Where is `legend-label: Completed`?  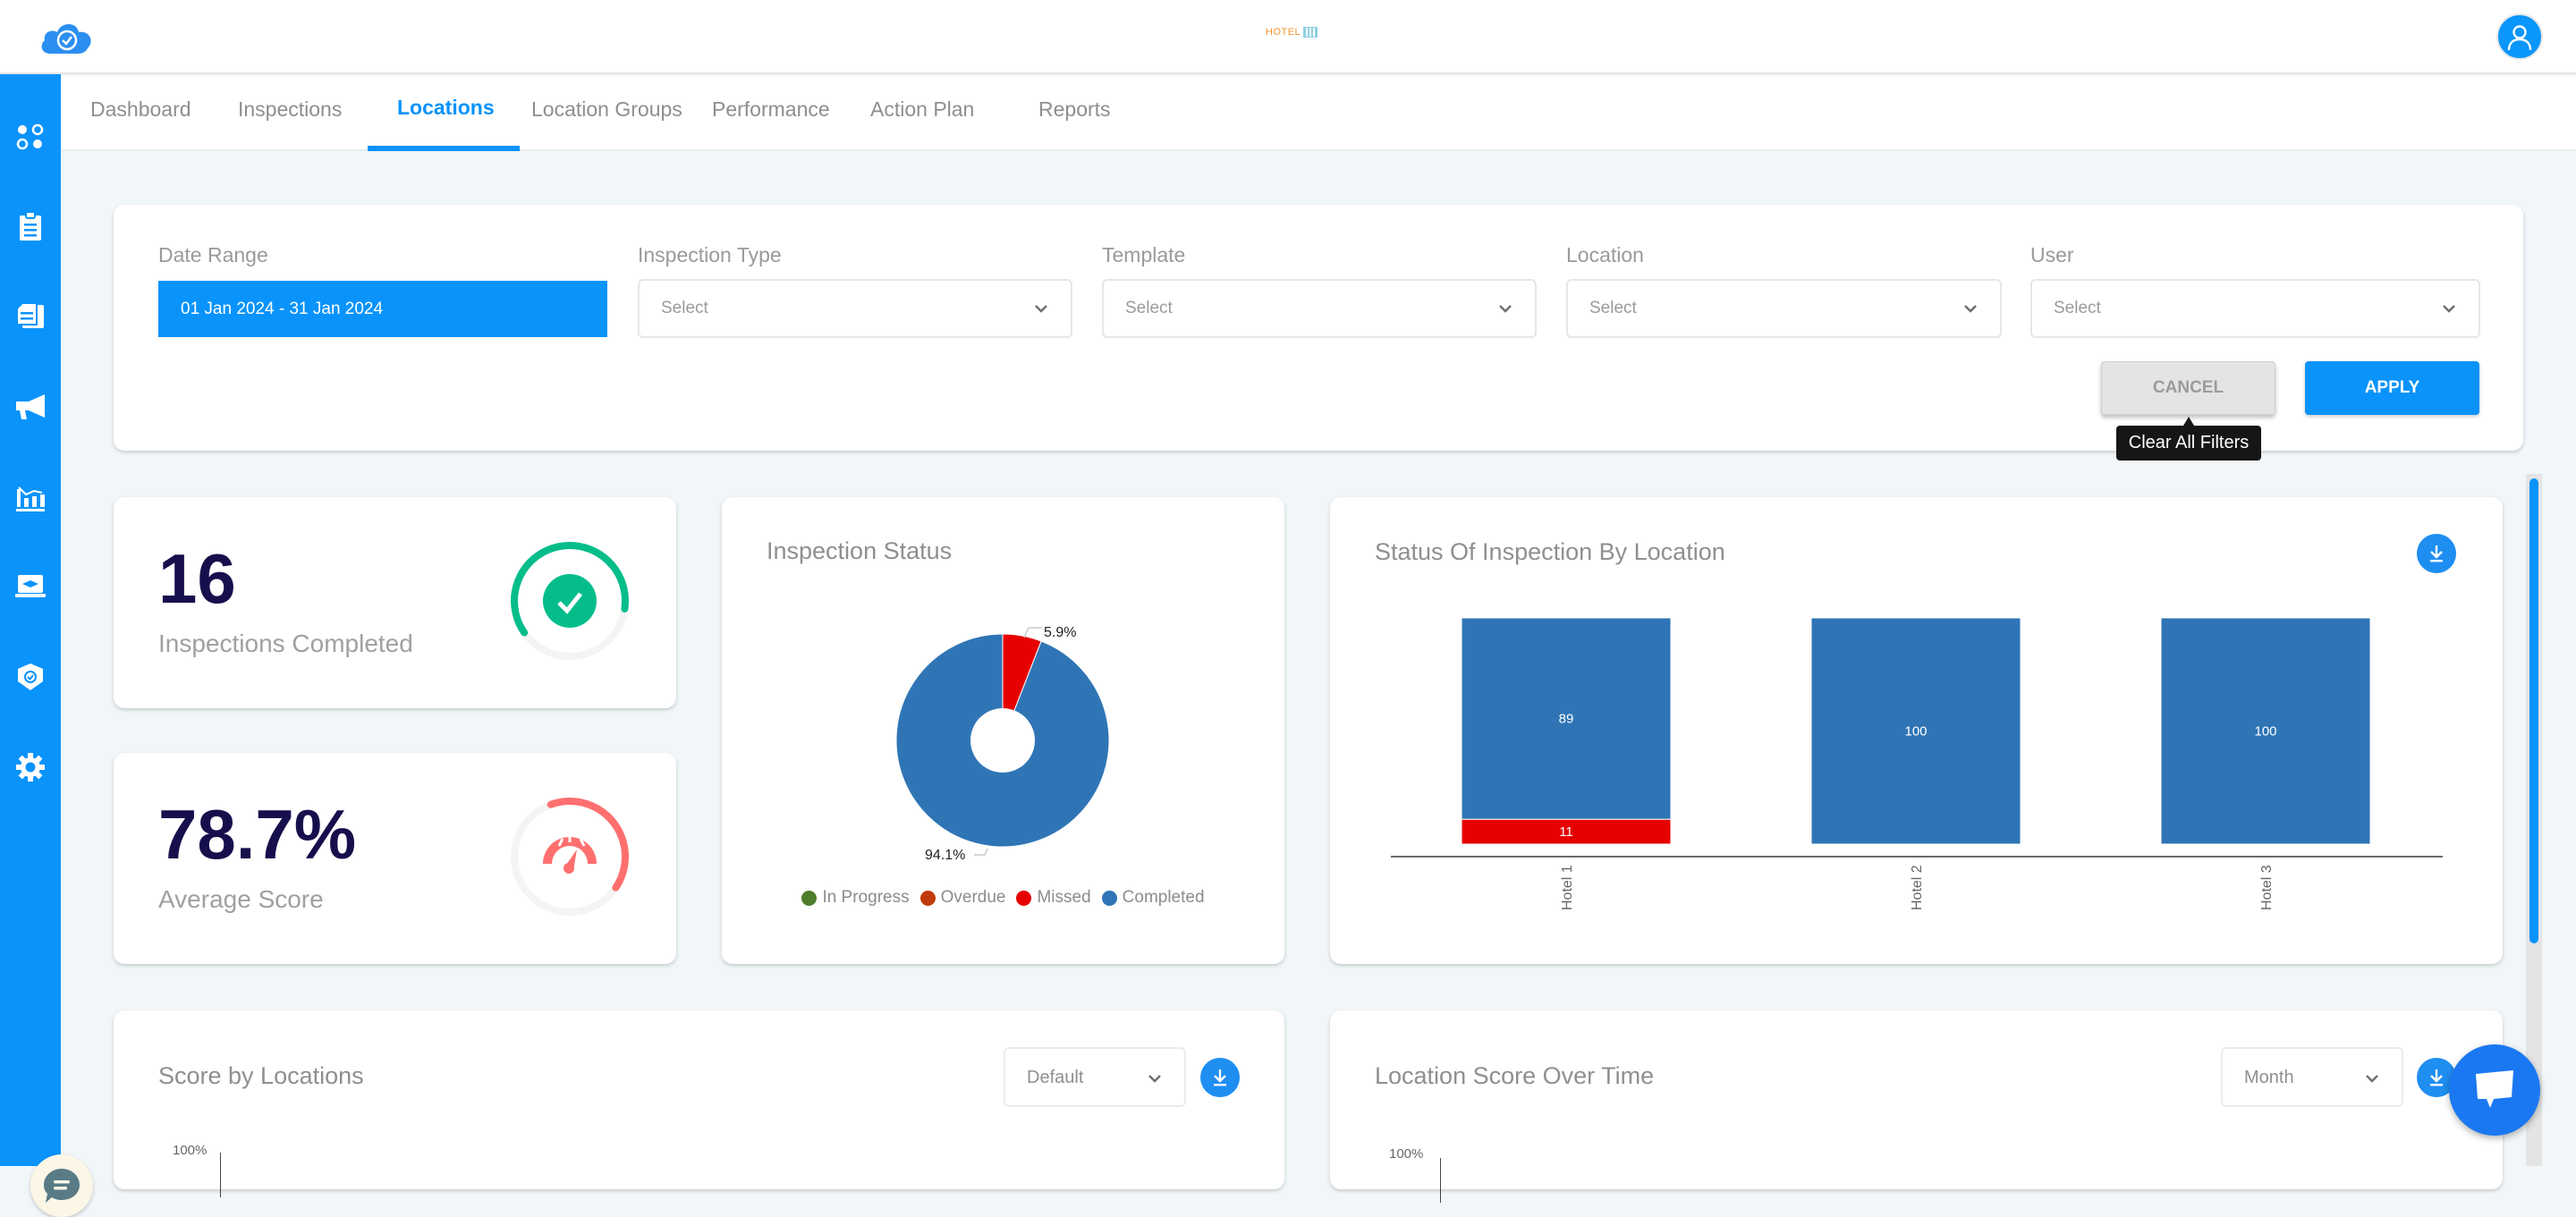
legend-label: Completed is located at coordinates (1163, 897).